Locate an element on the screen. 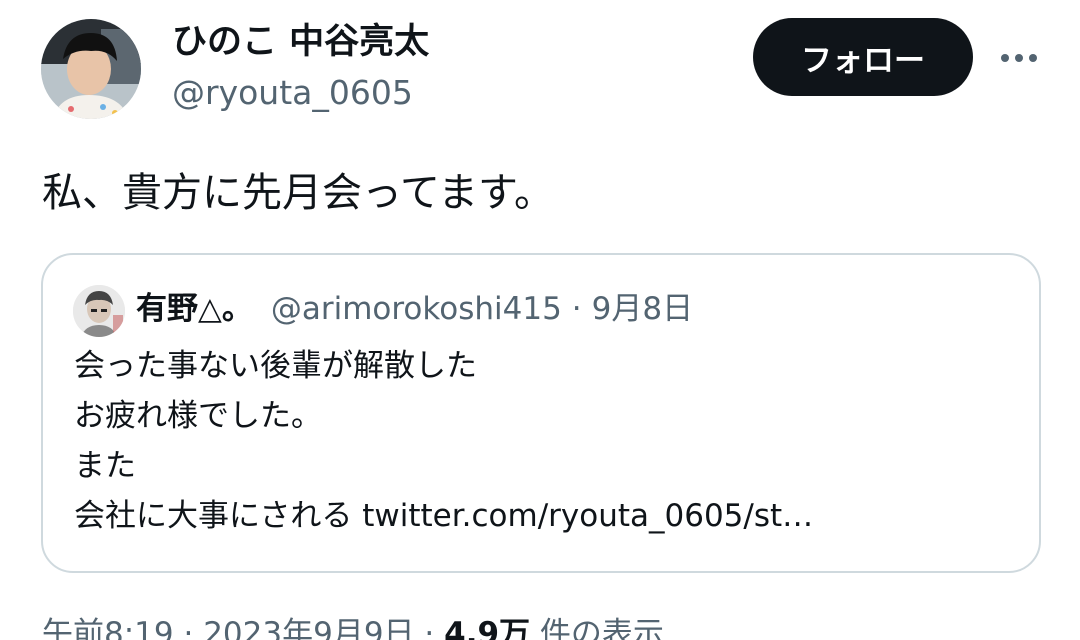 This screenshot has width=1080, height=640. tweet-meta: 午前8:19 · 2023年9月9日 · 4.9万 件の表示 is located at coordinates (353, 626).